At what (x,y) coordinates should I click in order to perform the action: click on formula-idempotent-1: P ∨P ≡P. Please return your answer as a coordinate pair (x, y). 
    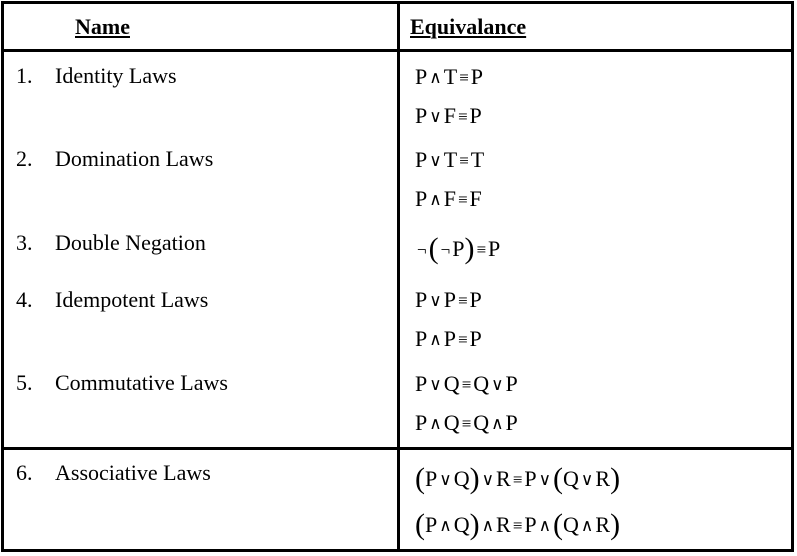
    Looking at the image, I should click on (448, 300).